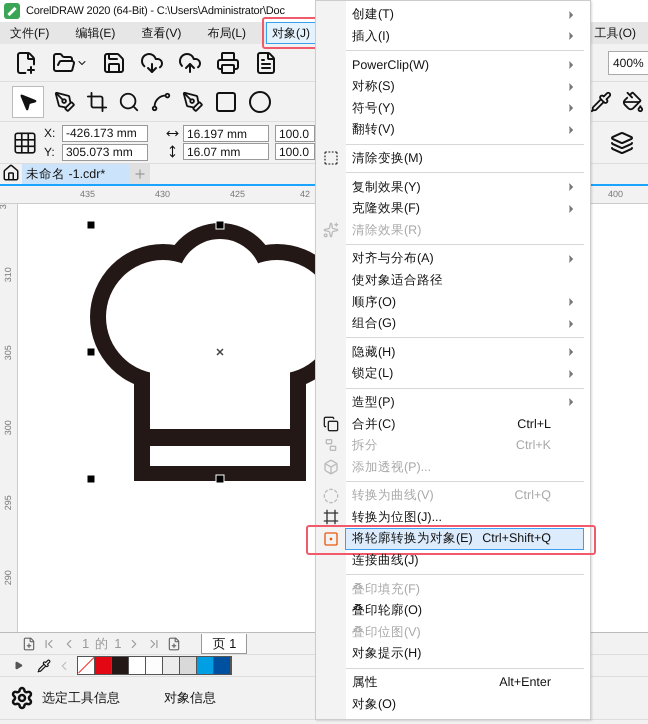 This screenshot has height=724, width=648. I want to click on page-tab: 页 1, so click(224, 644).